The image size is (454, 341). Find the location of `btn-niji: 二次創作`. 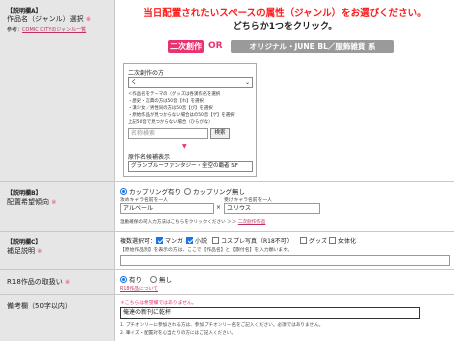

btn-niji: 二次創作 is located at coordinates (186, 46).